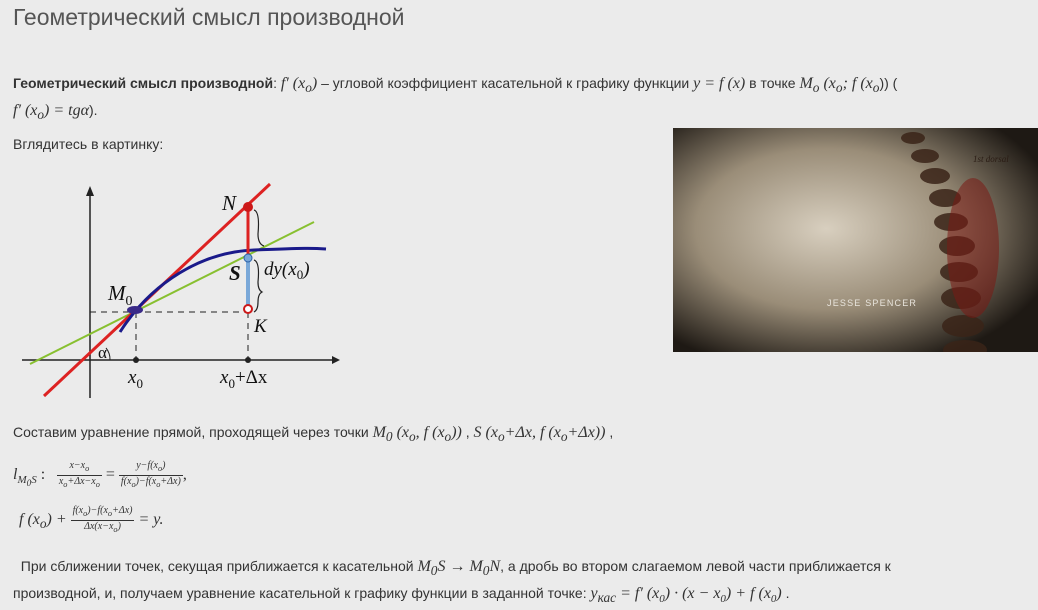  I want to click on x-axis-arrow, so click(336, 360).